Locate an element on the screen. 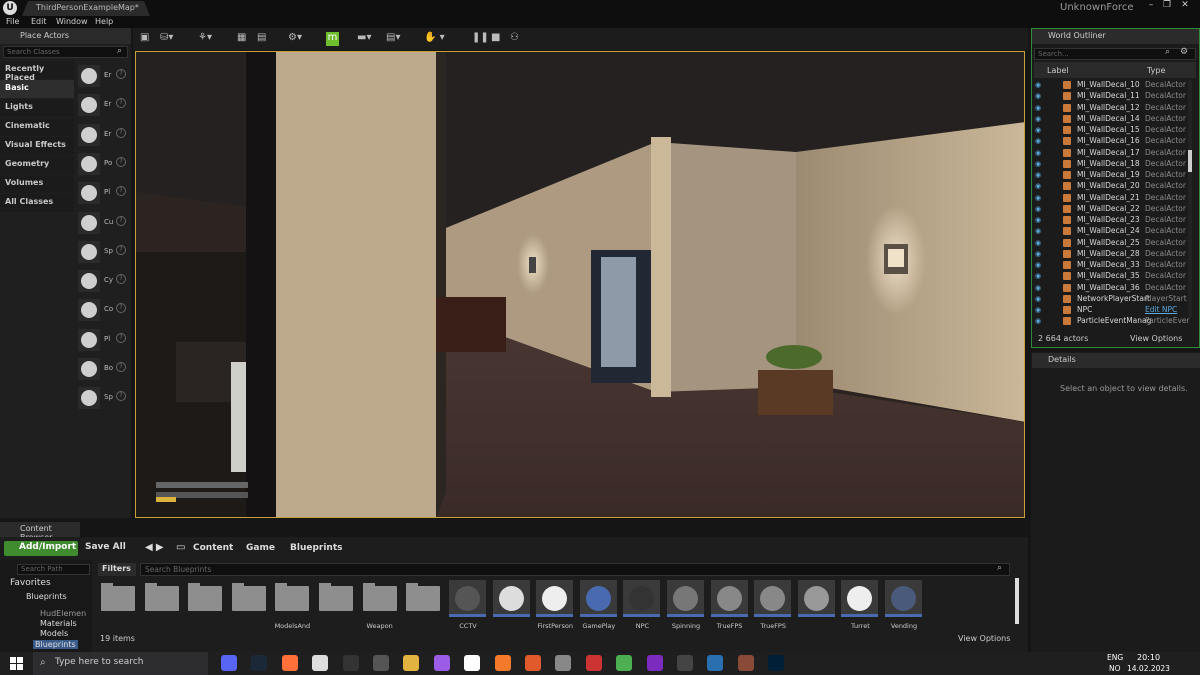 This screenshot has height=675, width=1200. cinematics-icon: ▬▾ is located at coordinates (364, 39).